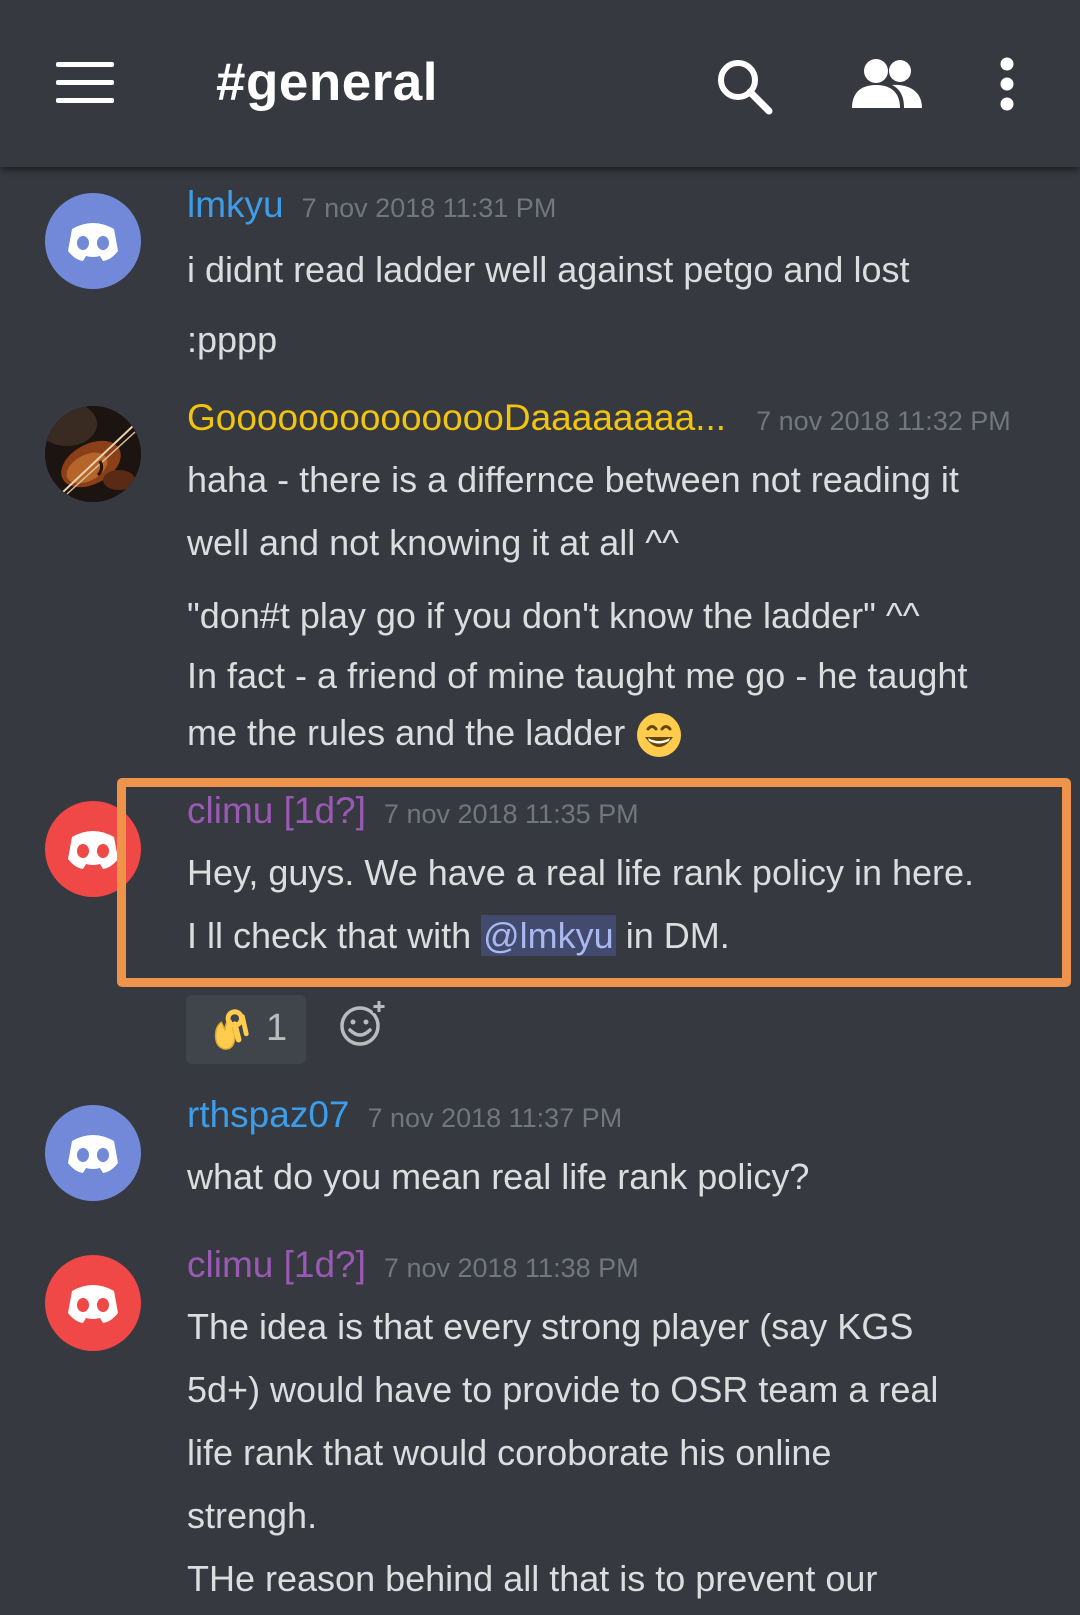 The image size is (1080, 1615). What do you see at coordinates (887, 84) in the screenshot?
I see `members-icon` at bounding box center [887, 84].